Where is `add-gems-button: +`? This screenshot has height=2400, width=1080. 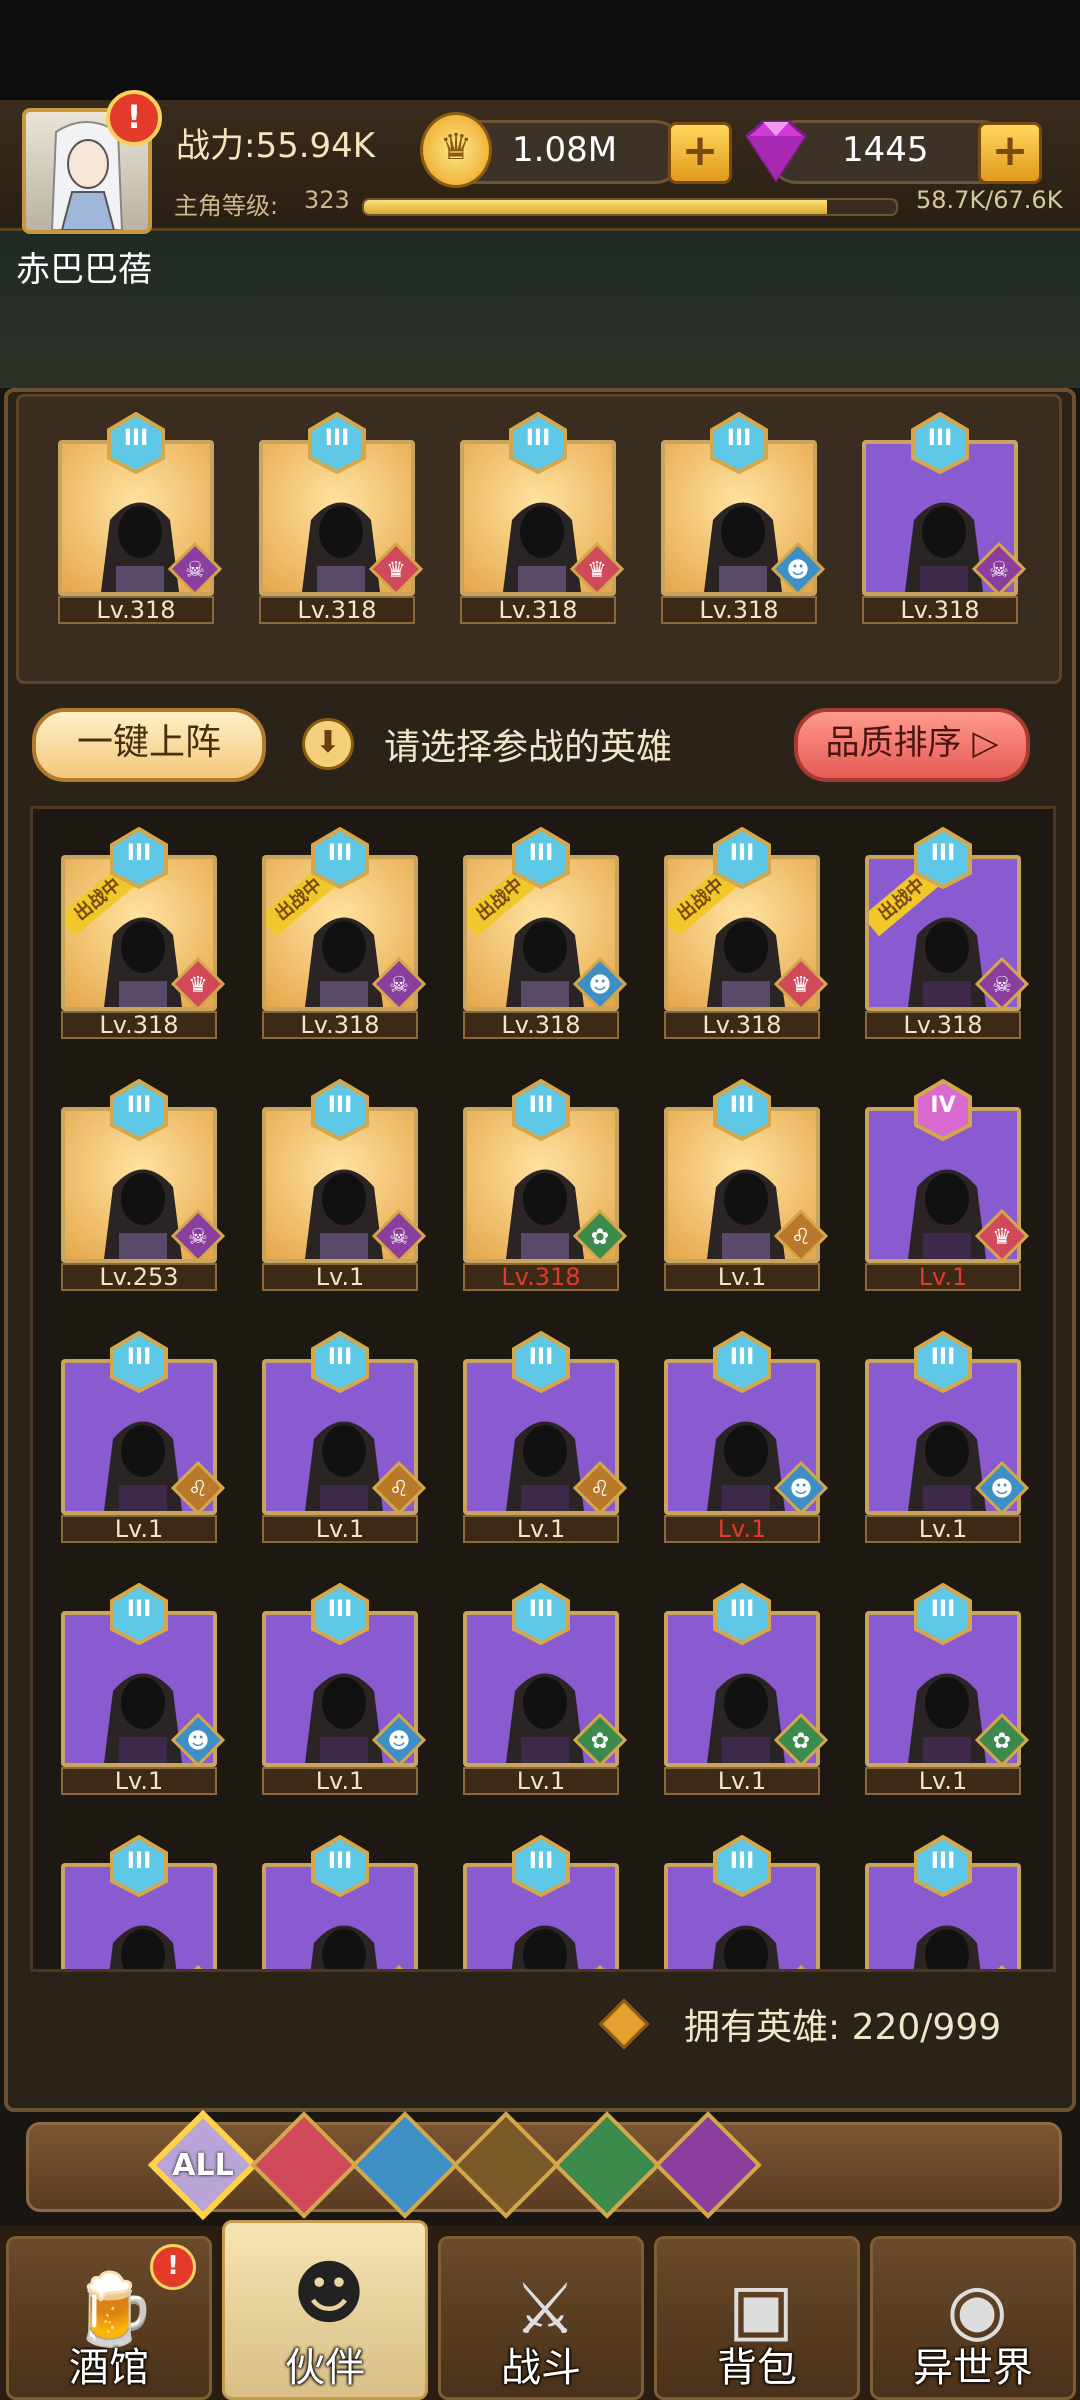
add-gems-button: + is located at coordinates (1010, 153).